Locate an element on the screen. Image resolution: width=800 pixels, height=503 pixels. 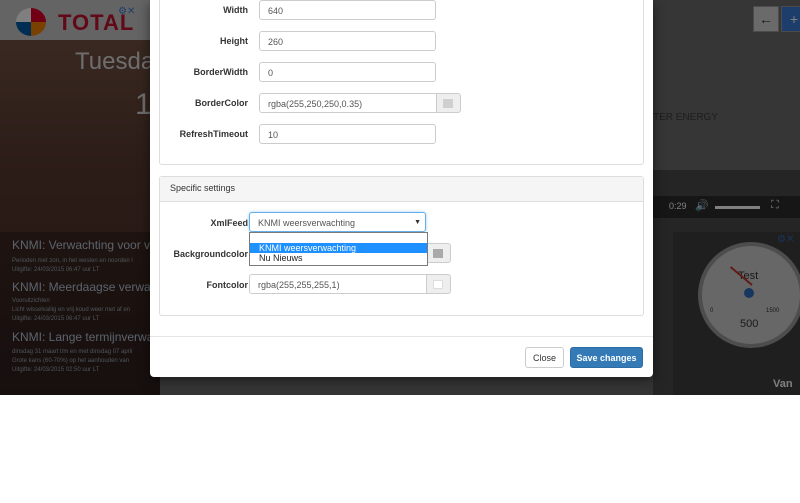
refreshtimeout-input: 10 is located at coordinates (347, 134).